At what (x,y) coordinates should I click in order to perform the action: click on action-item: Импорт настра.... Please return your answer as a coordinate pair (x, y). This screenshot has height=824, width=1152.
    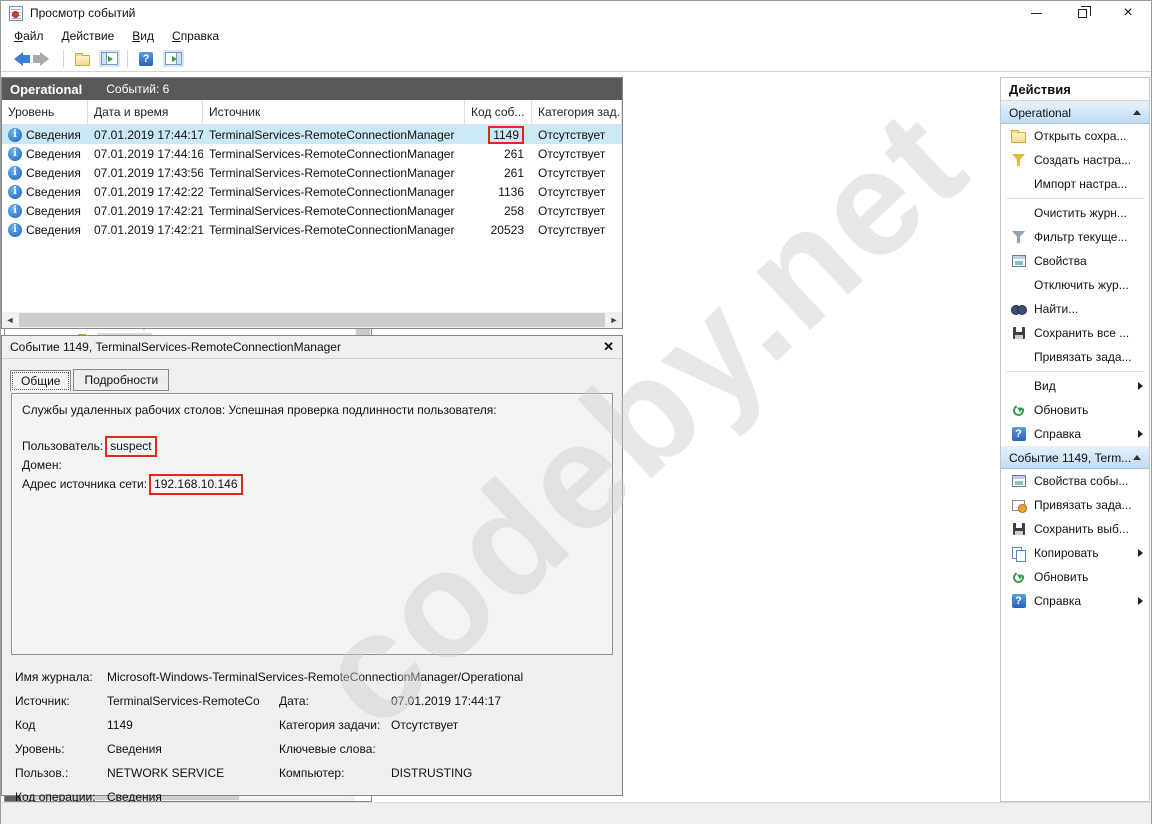
    Looking at the image, I should click on (1075, 184).